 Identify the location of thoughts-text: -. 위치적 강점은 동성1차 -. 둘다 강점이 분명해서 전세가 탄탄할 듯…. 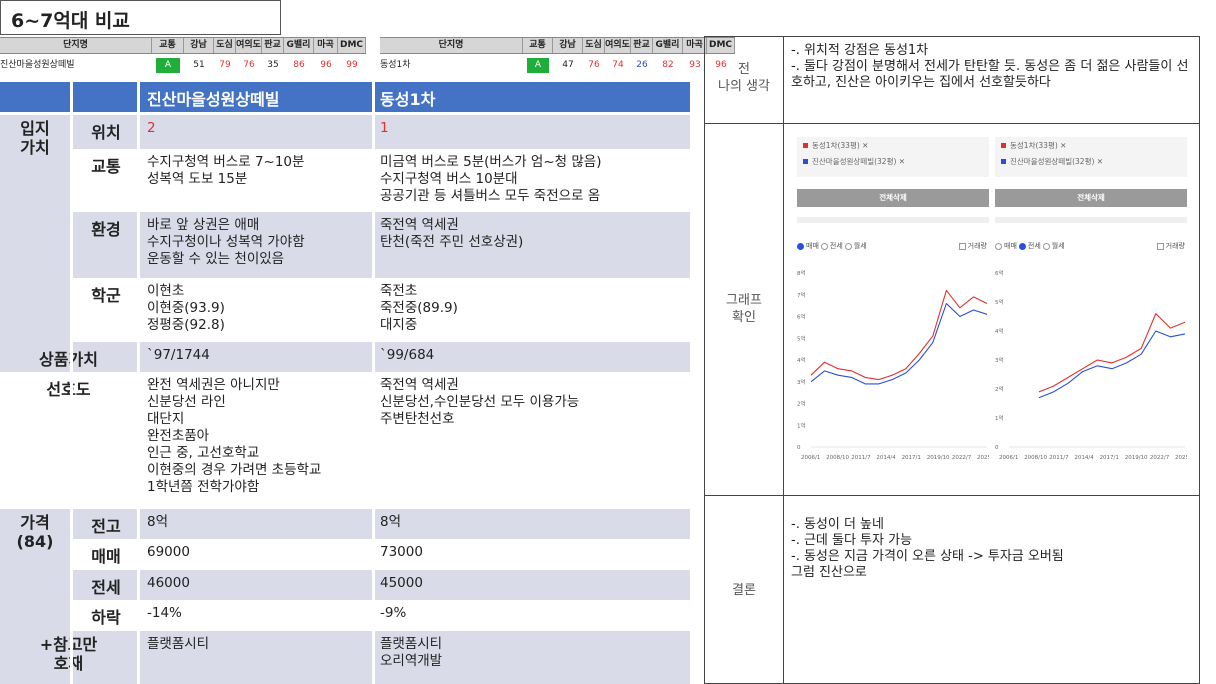
(990, 66).